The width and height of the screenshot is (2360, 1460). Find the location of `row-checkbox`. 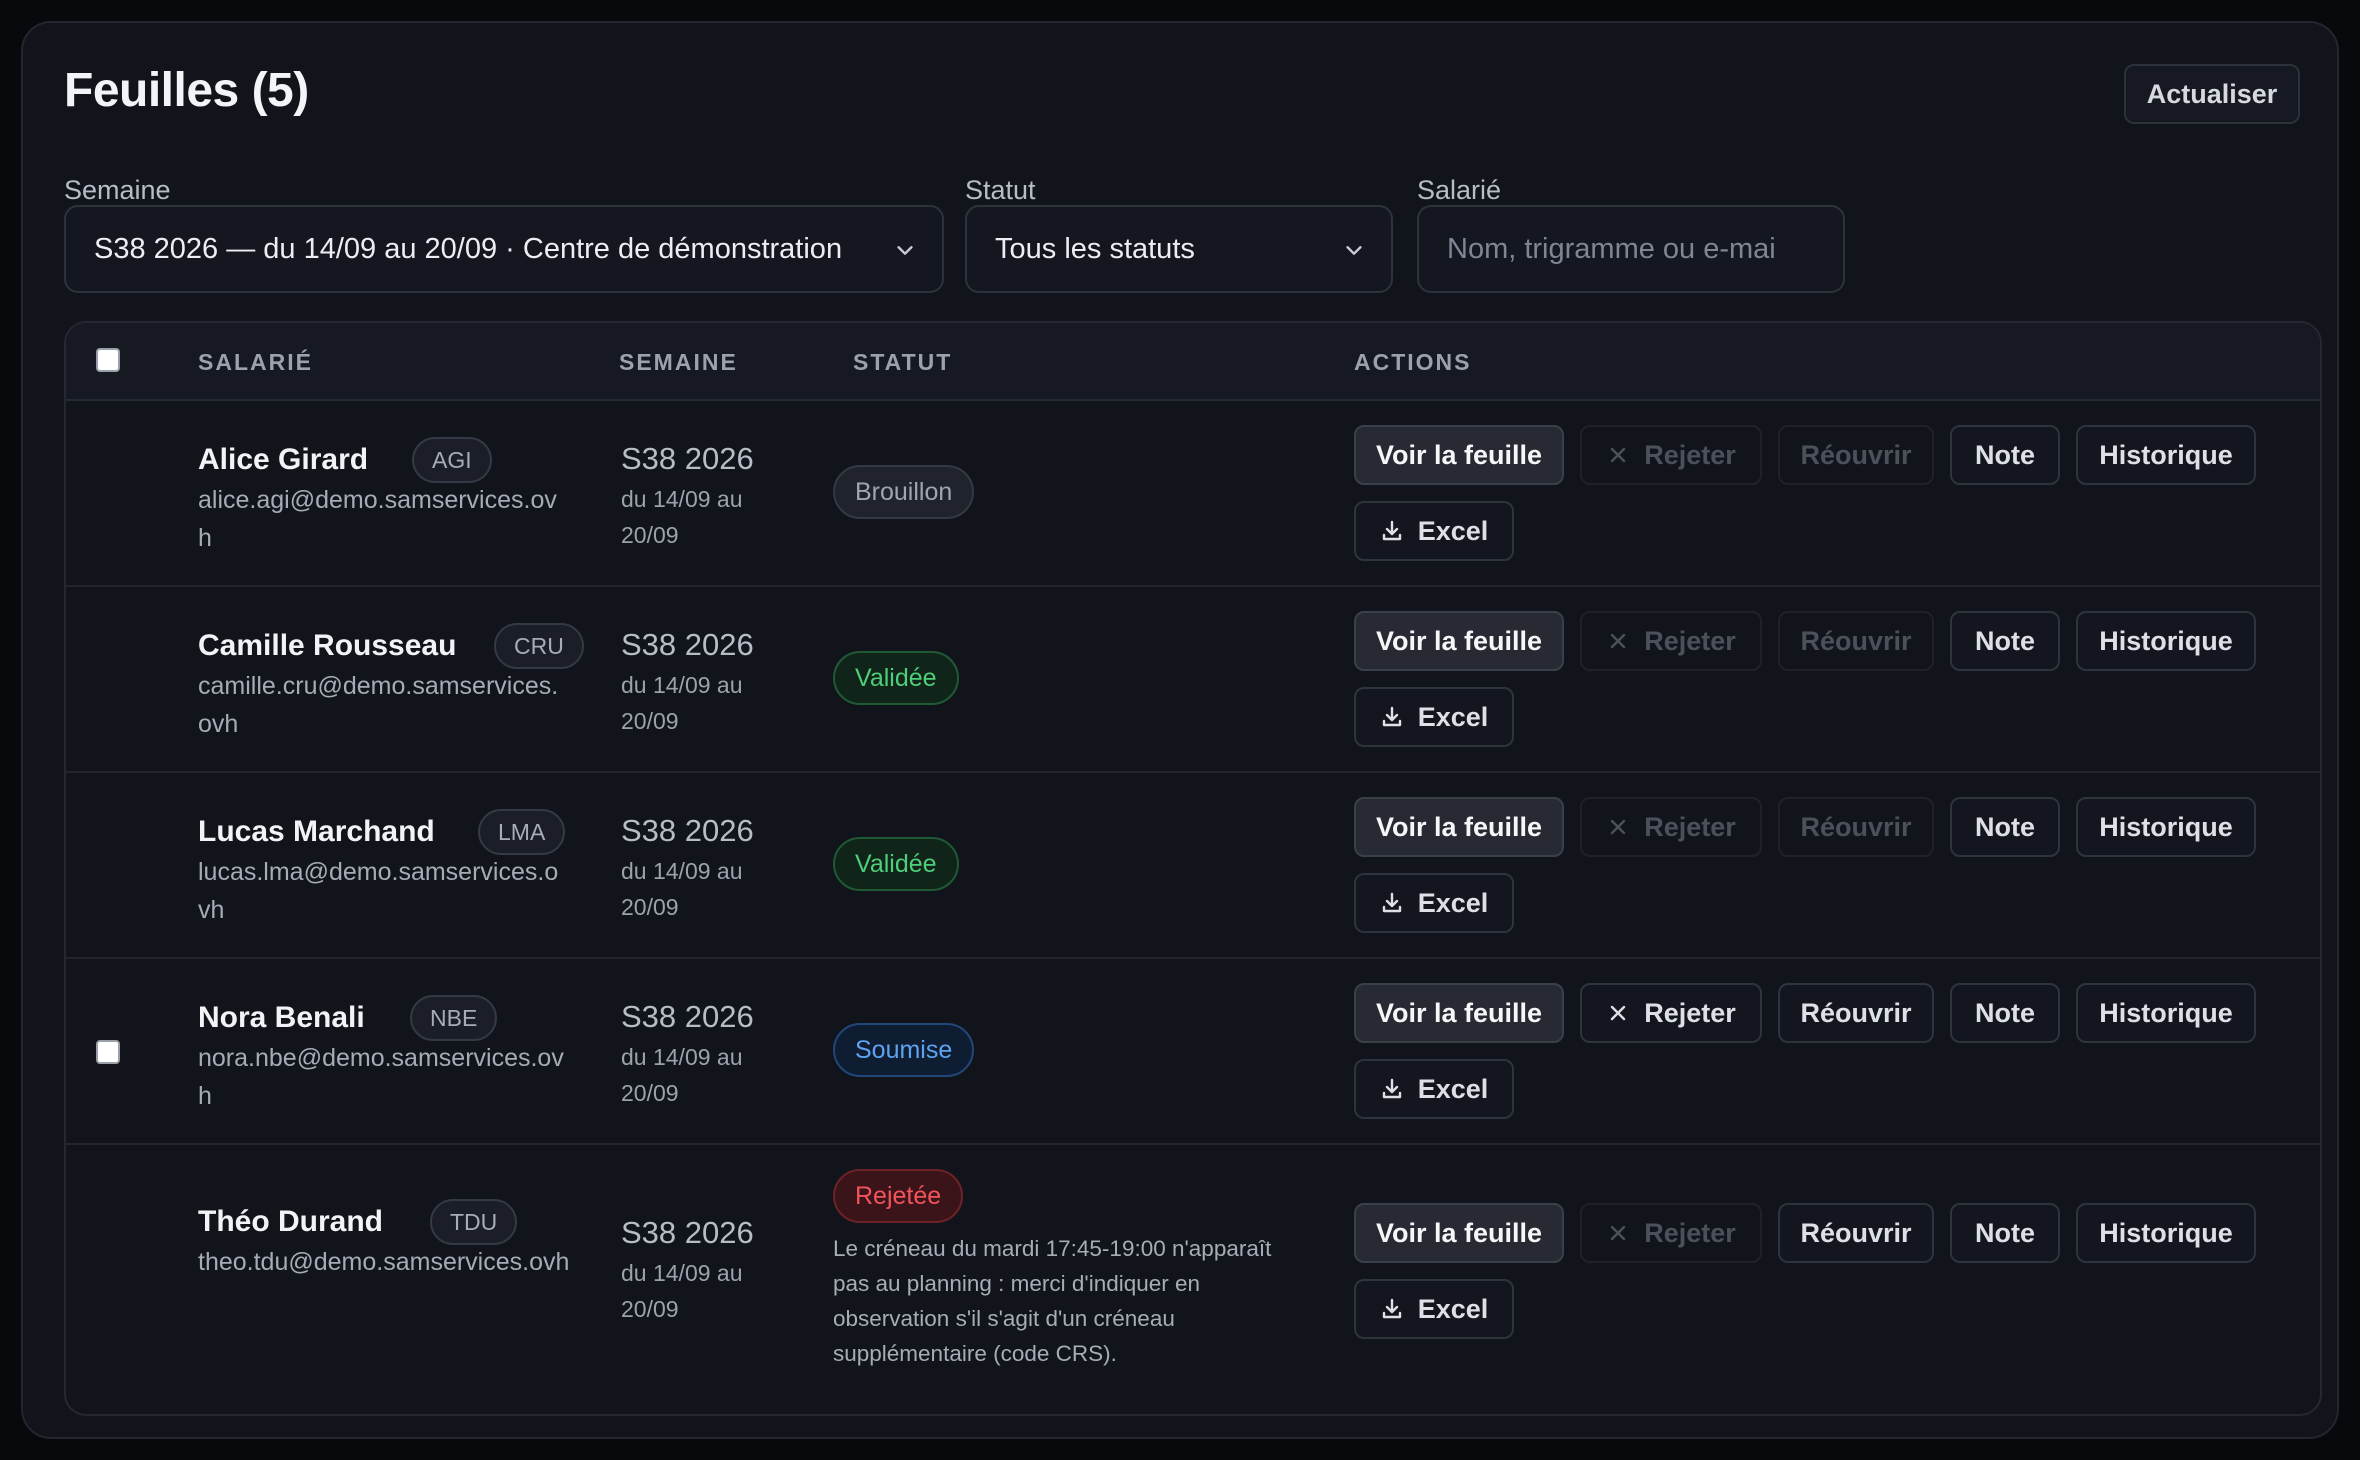

row-checkbox is located at coordinates (108, 1052).